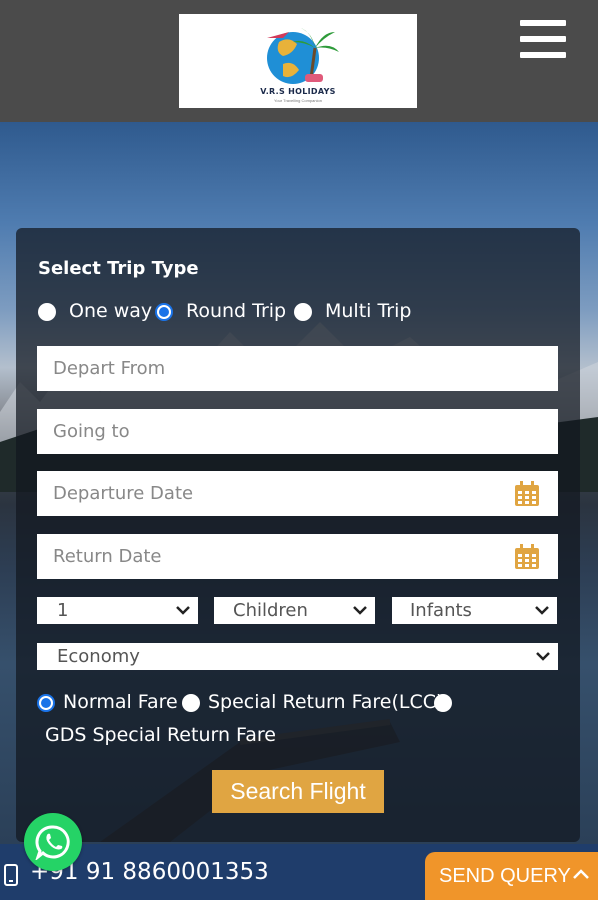  I want to click on logo-globe-palm-icon, so click(303, 56).